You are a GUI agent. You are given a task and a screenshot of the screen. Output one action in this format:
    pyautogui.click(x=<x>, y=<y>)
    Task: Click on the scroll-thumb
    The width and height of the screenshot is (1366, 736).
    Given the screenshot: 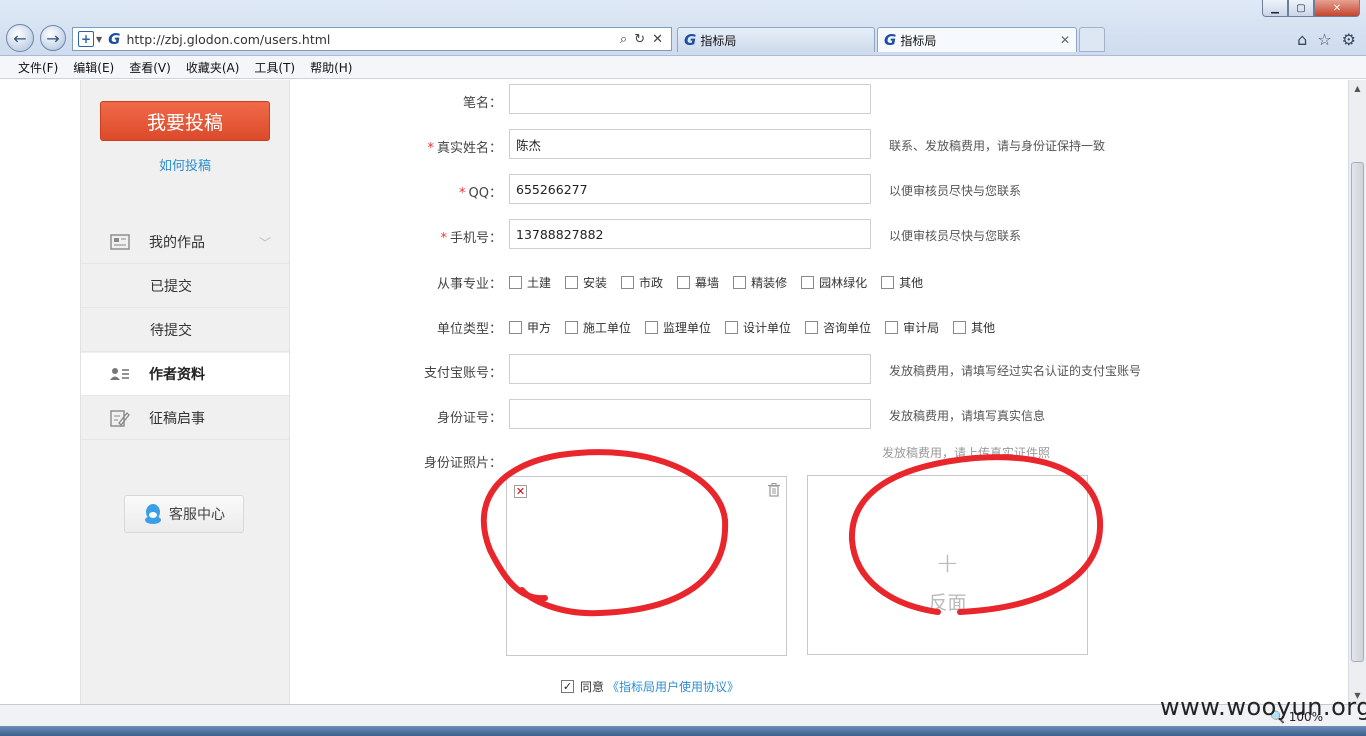 What is the action you would take?
    pyautogui.click(x=1357, y=412)
    